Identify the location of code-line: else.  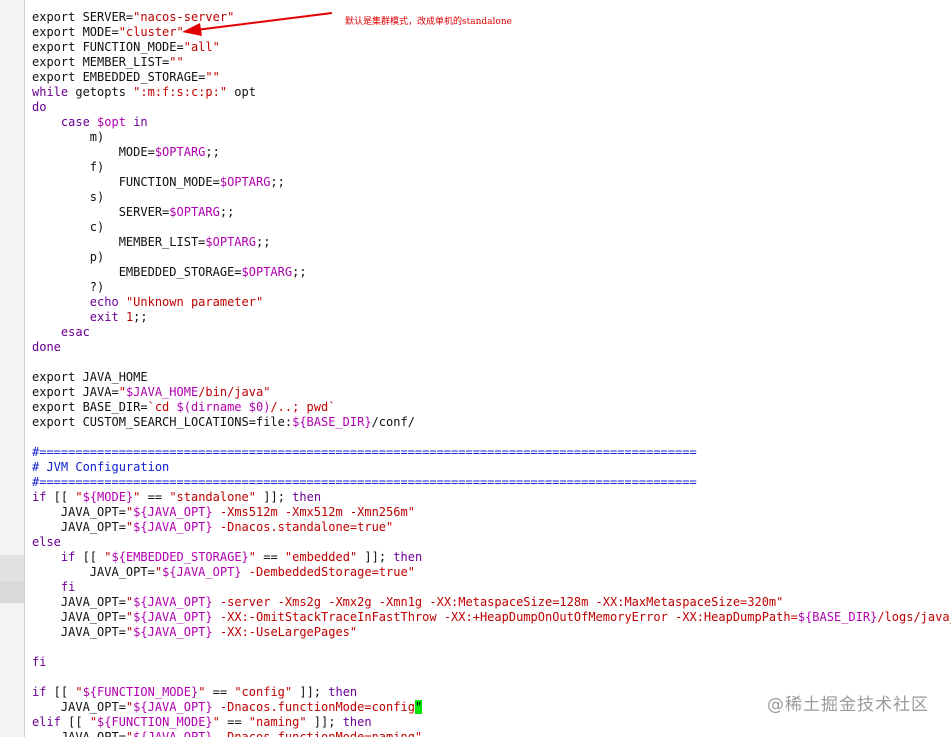
(491, 542).